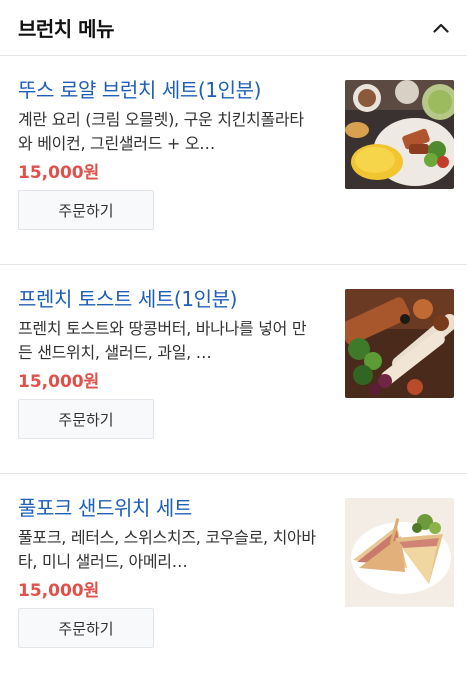  I want to click on pulled-pork-sandwich-photo, so click(399, 552).